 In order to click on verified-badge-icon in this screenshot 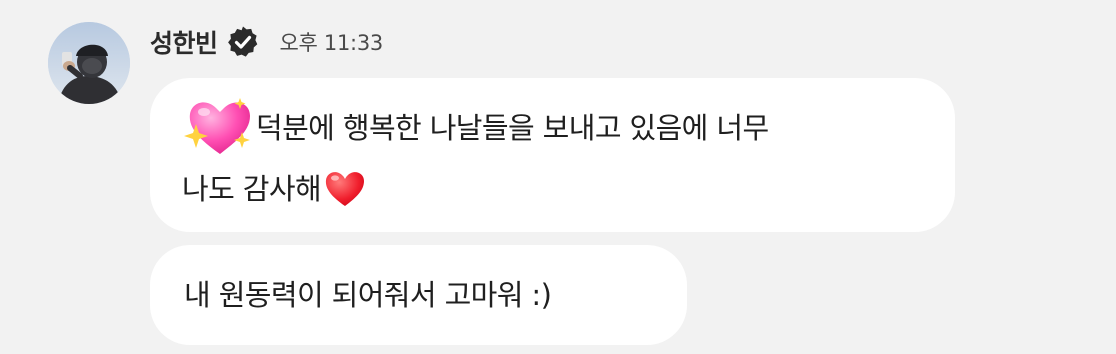, I will do `click(243, 42)`.